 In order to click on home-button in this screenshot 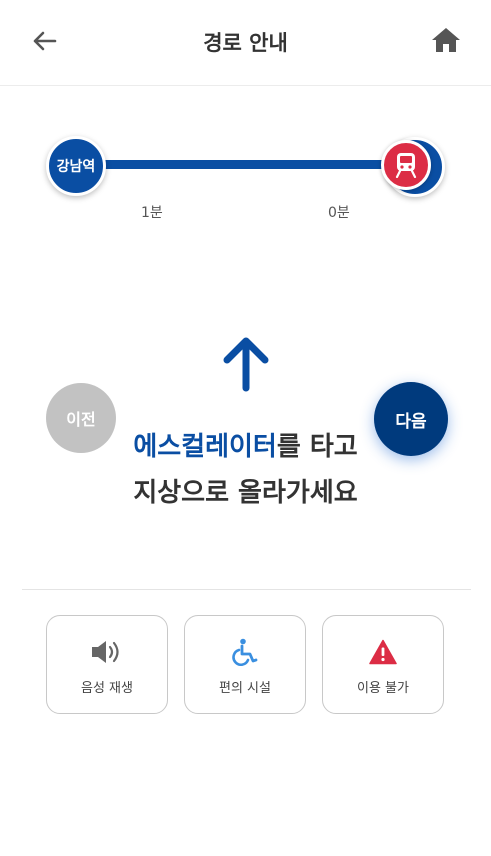, I will do `click(446, 40)`.